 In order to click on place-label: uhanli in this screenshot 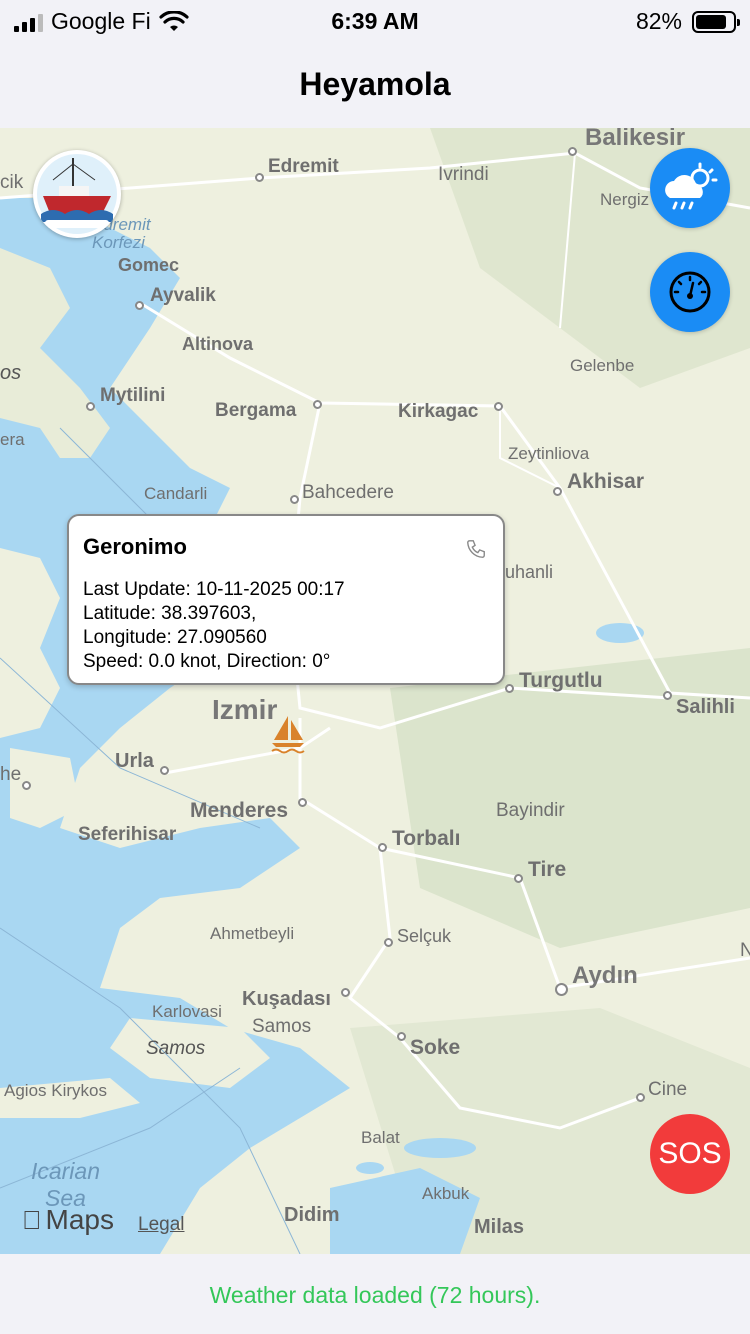, I will do `click(529, 572)`.